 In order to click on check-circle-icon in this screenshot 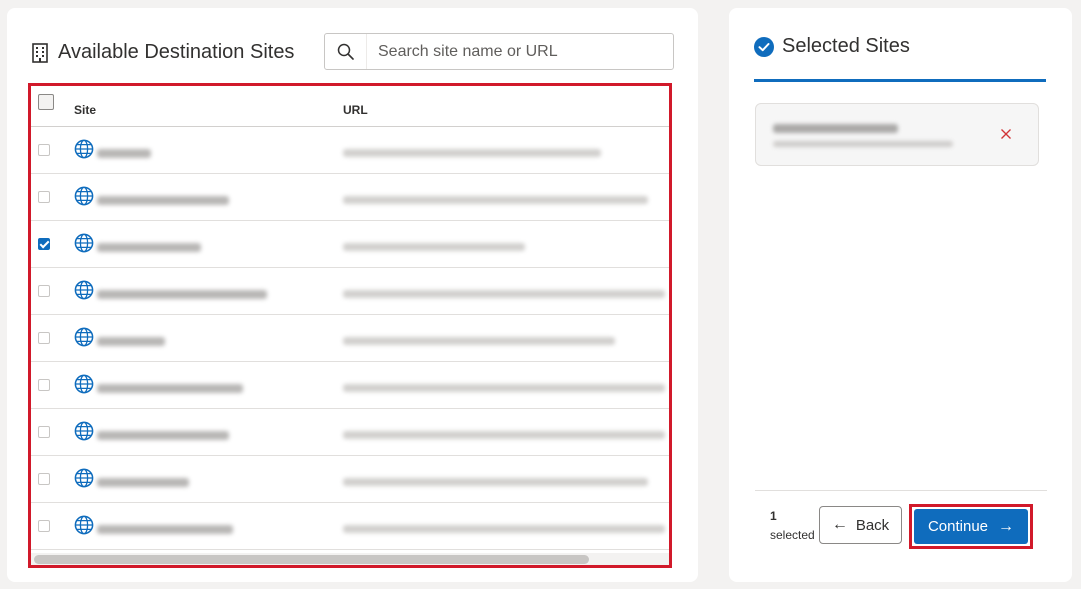, I will do `click(764, 46)`.